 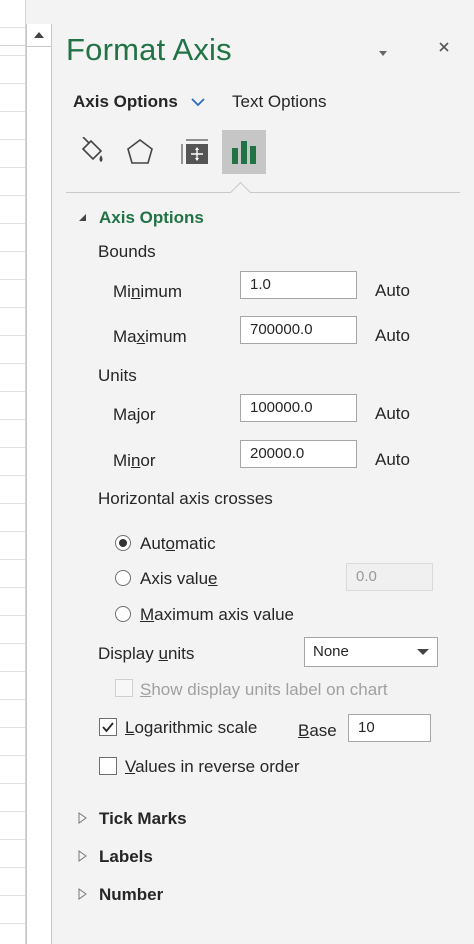 I want to click on automatic-radio, so click(x=123, y=543).